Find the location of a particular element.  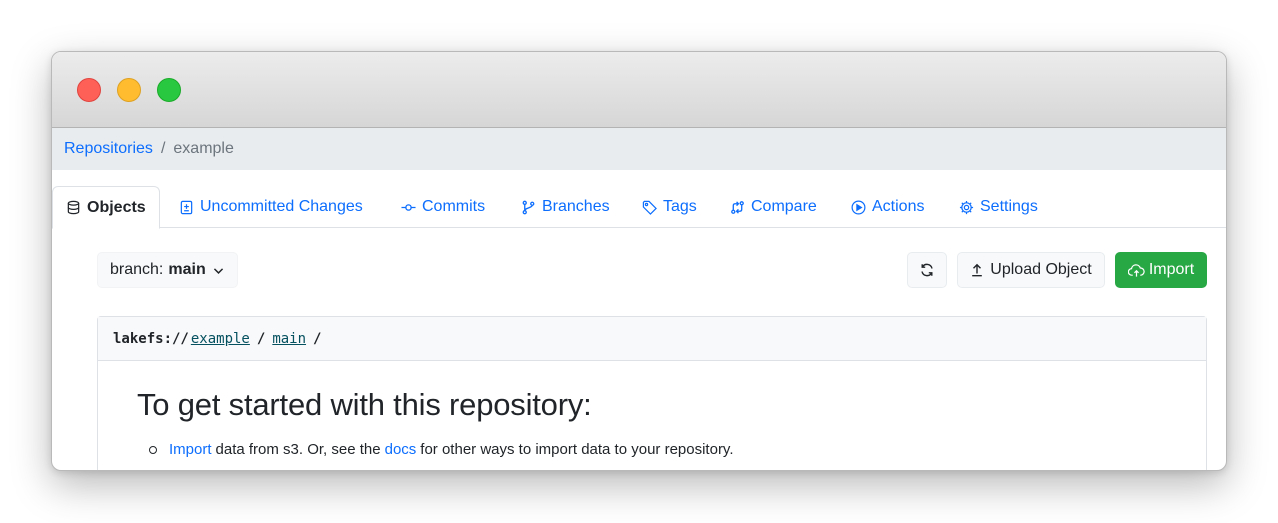

minimize-window-button is located at coordinates (129, 90).